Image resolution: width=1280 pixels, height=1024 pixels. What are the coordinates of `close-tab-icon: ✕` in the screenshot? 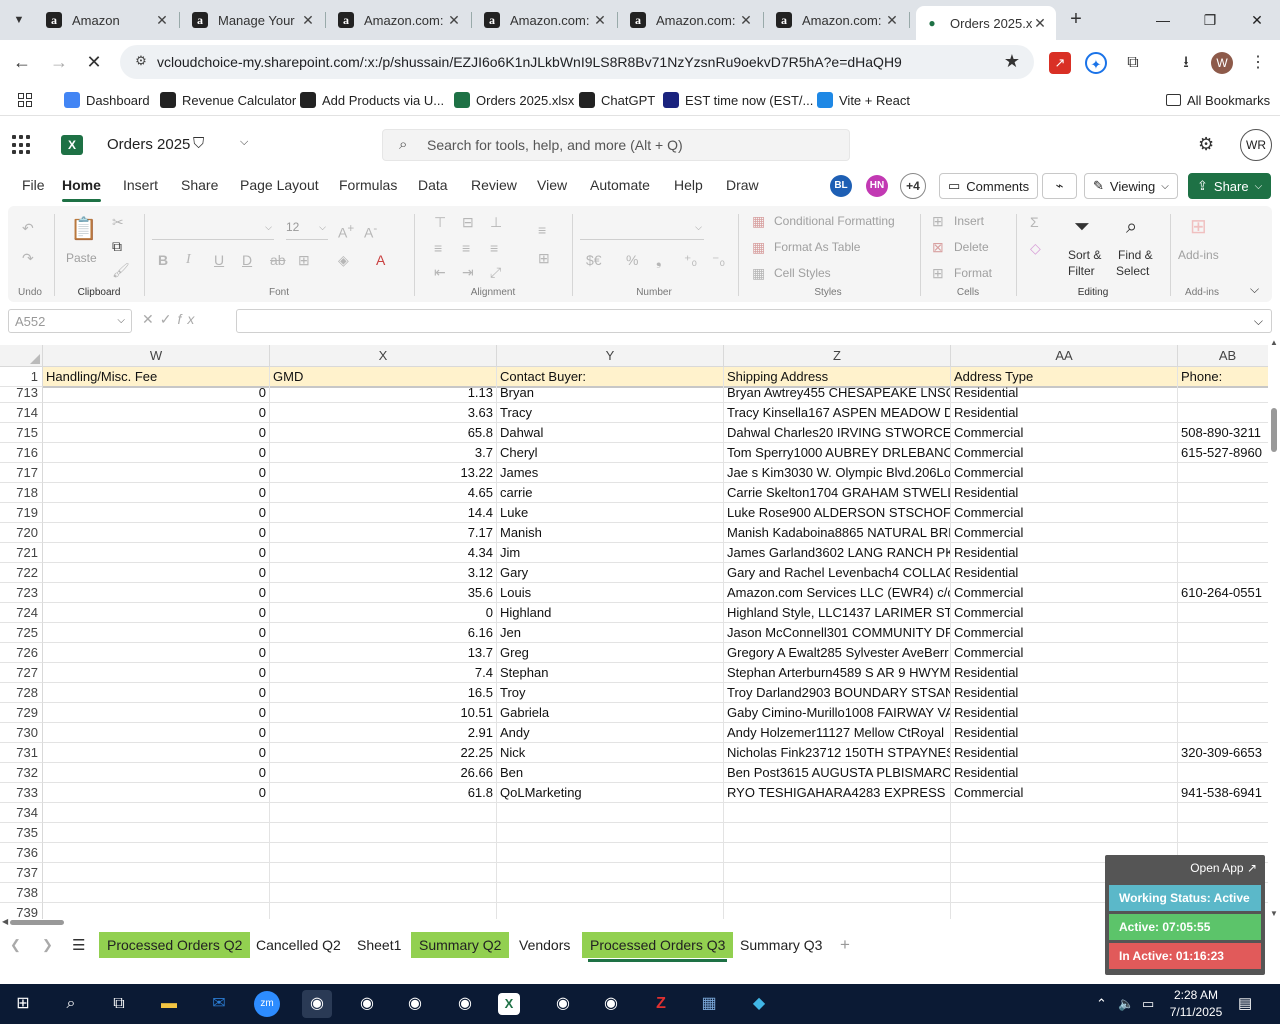 It's located at (308, 20).